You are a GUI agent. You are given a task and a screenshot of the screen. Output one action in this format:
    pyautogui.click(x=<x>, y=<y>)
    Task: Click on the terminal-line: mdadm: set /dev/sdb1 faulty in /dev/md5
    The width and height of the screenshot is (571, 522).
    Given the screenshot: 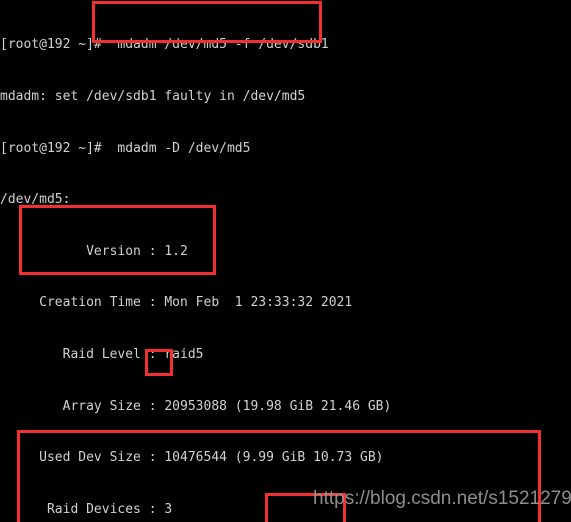 What is the action you would take?
    pyautogui.click(x=153, y=96)
    